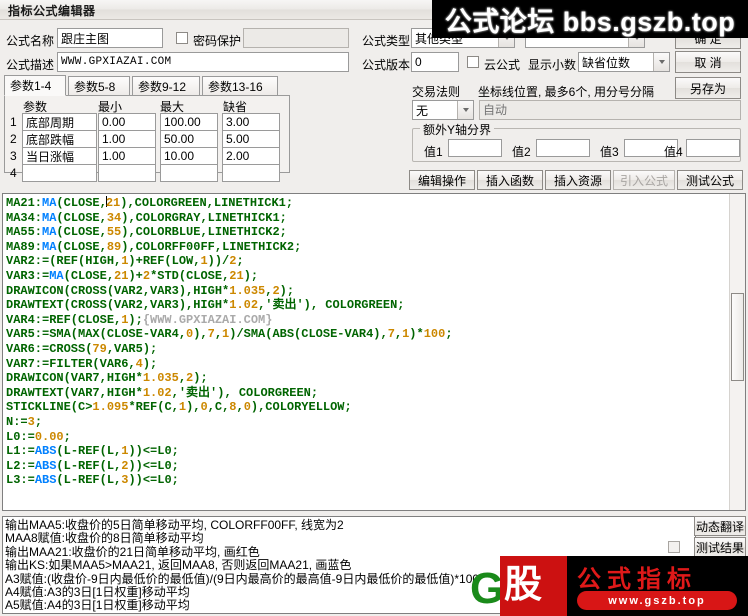  What do you see at coordinates (590, 21) in the screenshot?
I see `top-watermark-text: 公式论坛 bbs.gszb.top` at bounding box center [590, 21].